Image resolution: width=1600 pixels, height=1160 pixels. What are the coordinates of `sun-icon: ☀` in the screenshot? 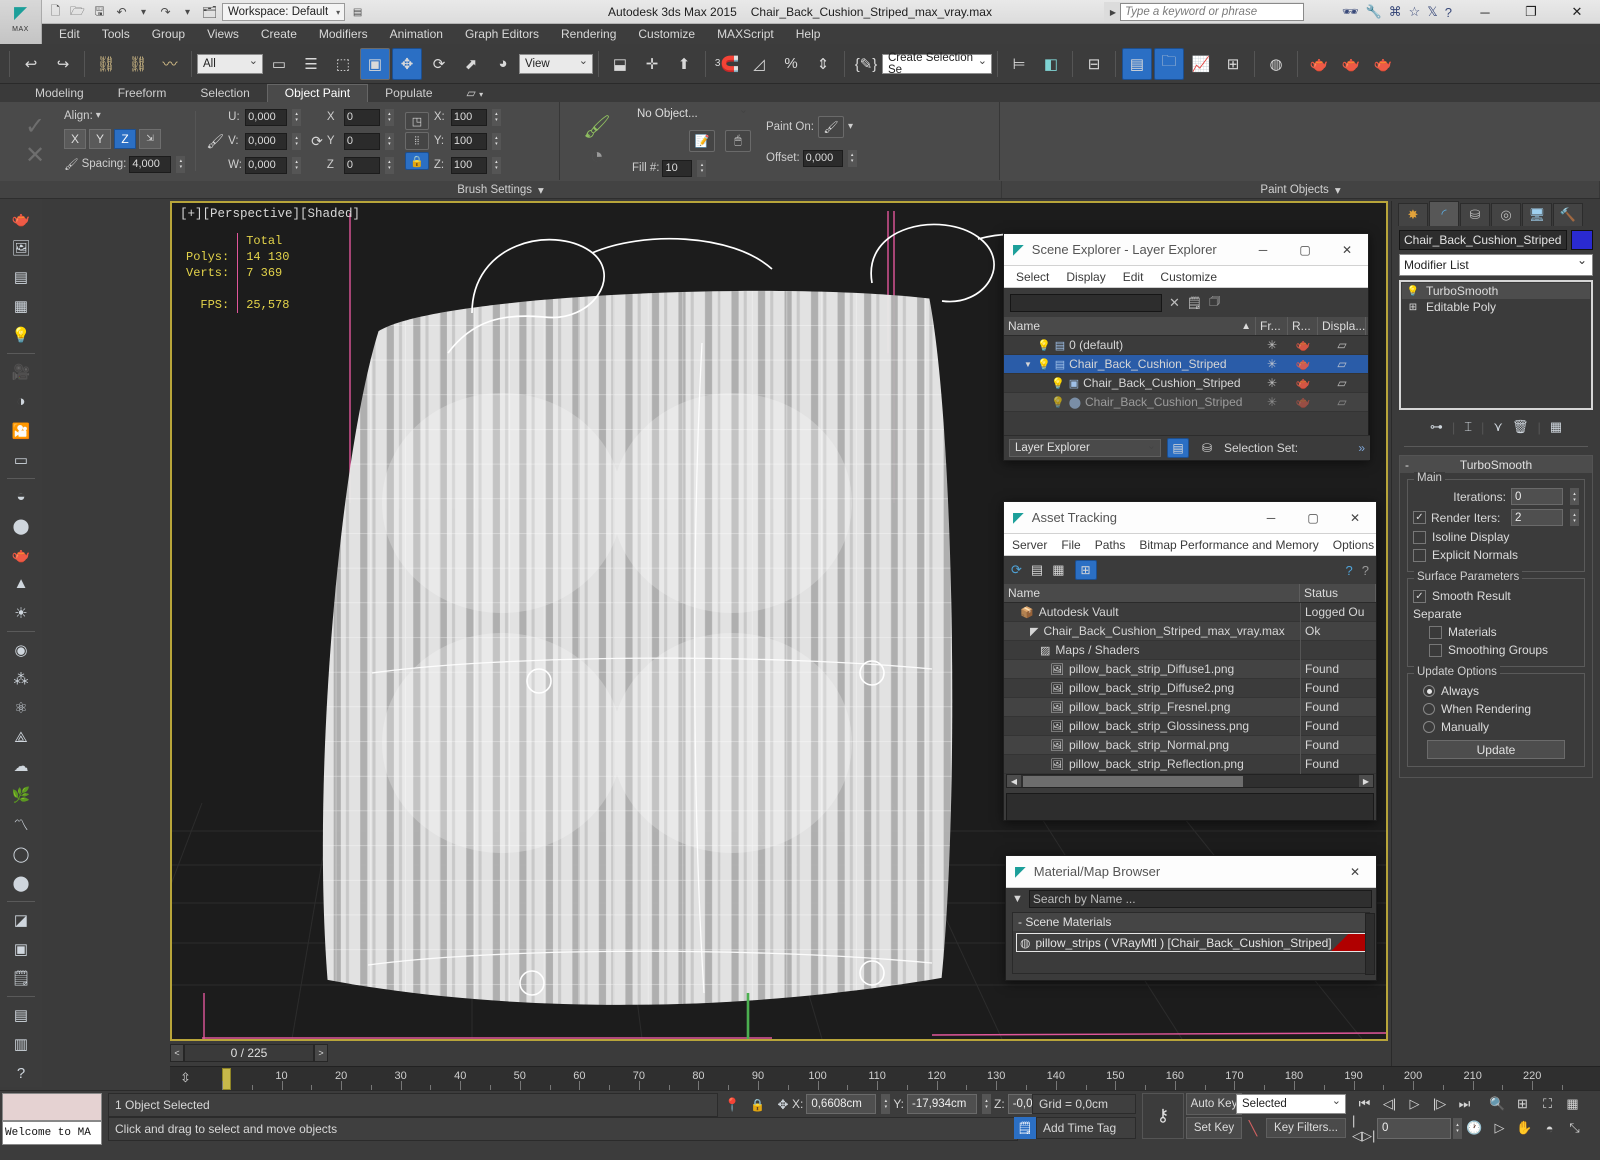 It's located at (21, 613).